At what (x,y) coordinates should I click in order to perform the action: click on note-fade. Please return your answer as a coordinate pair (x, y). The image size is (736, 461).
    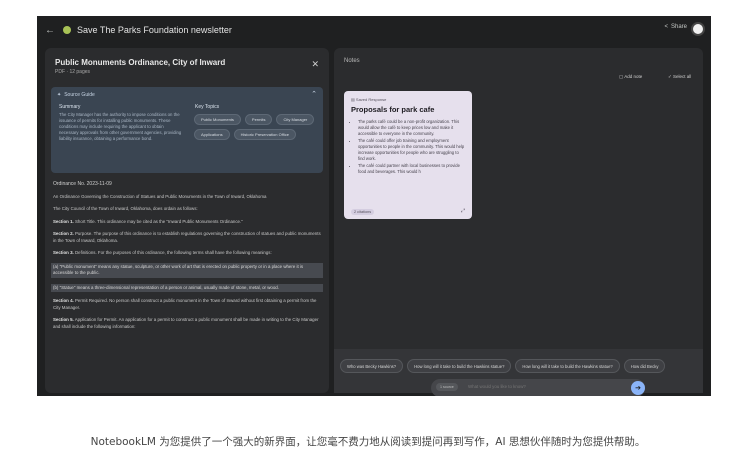
    Looking at the image, I should click on (408, 197).